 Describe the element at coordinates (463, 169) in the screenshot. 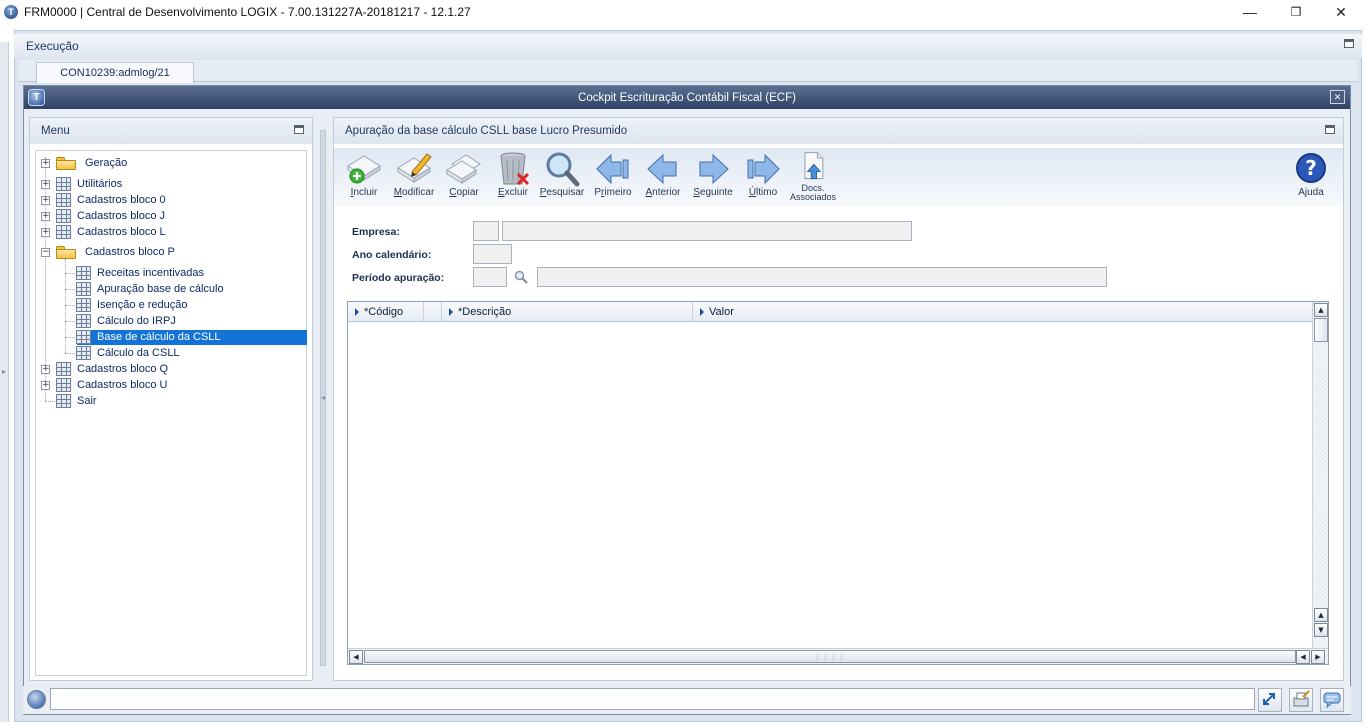

I see `copy-document-icon` at that location.